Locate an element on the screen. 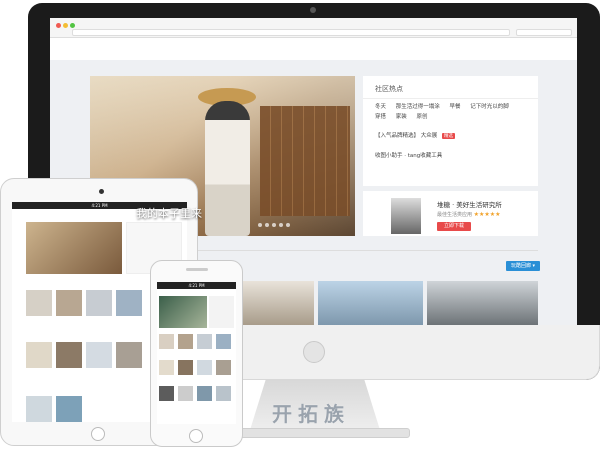 Image resolution: width=600 pixels, height=450 pixels. hot-tag: 冬天 is located at coordinates (380, 107).